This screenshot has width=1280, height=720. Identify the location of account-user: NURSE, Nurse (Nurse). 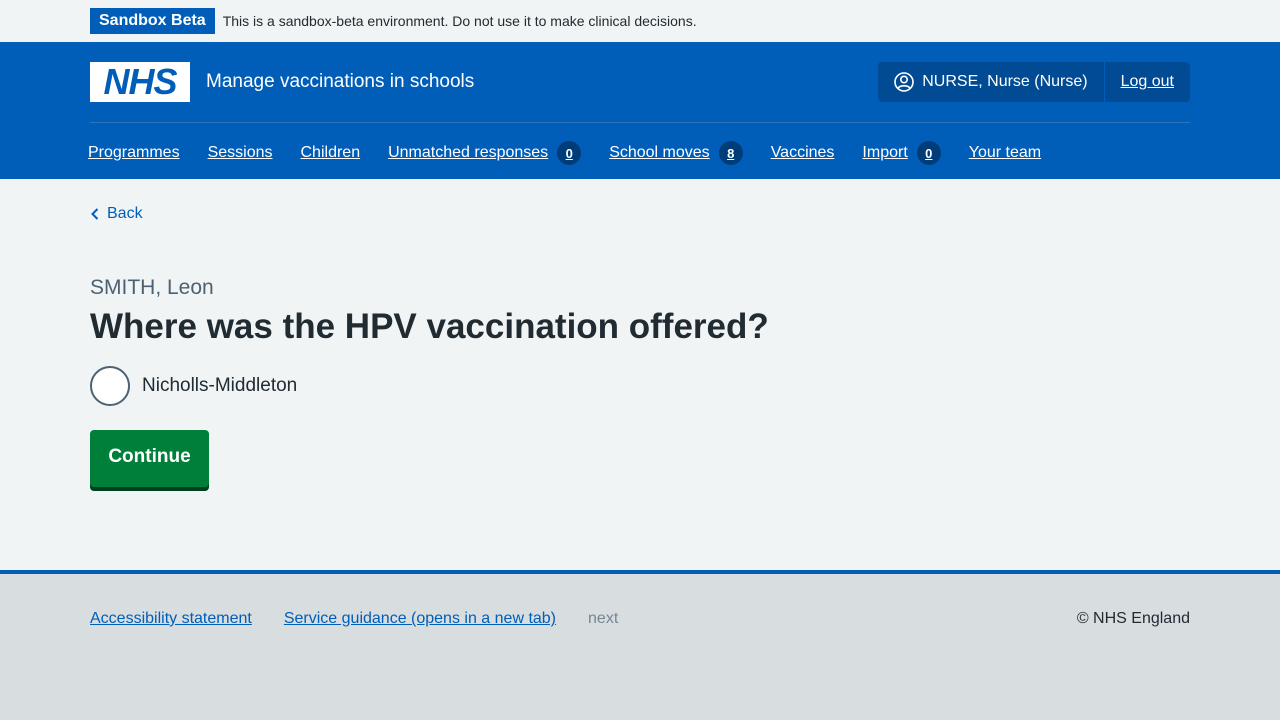
(991, 82).